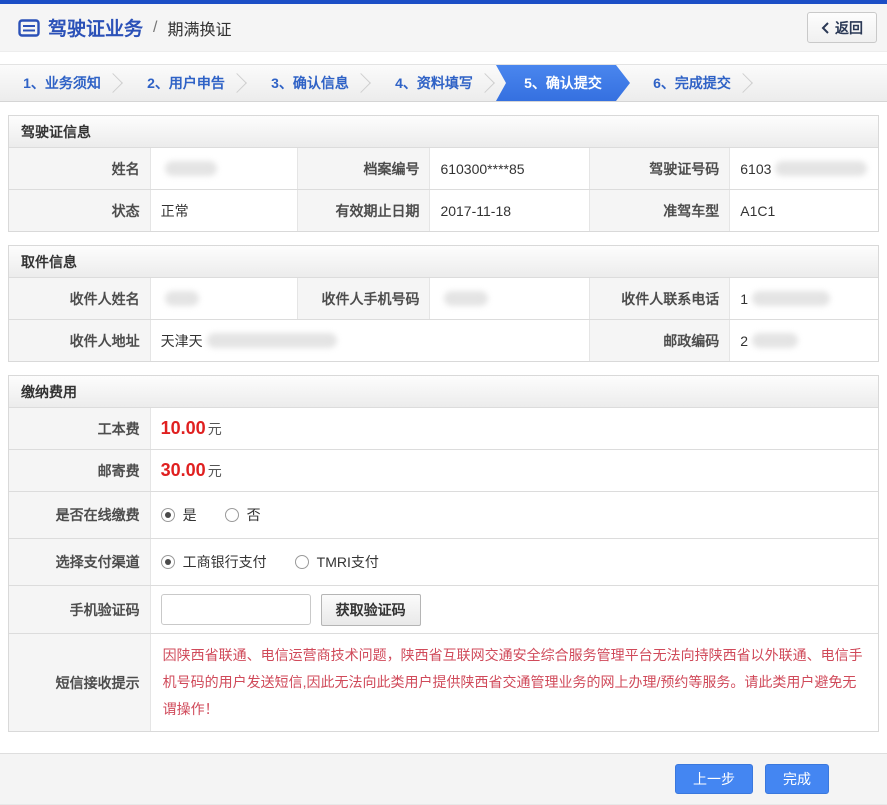 The height and width of the screenshot is (805, 887). I want to click on radio-label: TMRI支付, so click(347, 562).